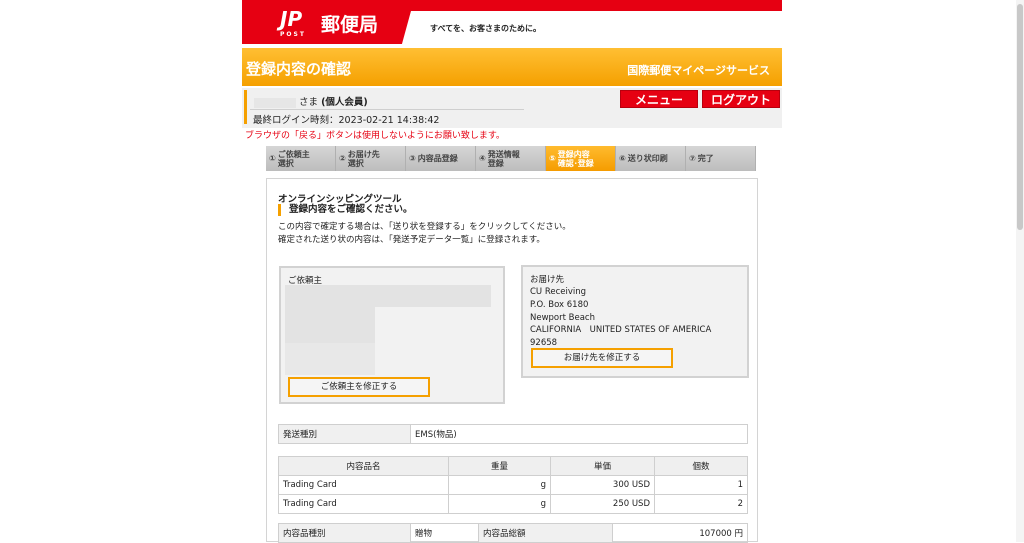  Describe the element at coordinates (558, 292) in the screenshot. I see `recipient-name: CU Receiving` at that location.